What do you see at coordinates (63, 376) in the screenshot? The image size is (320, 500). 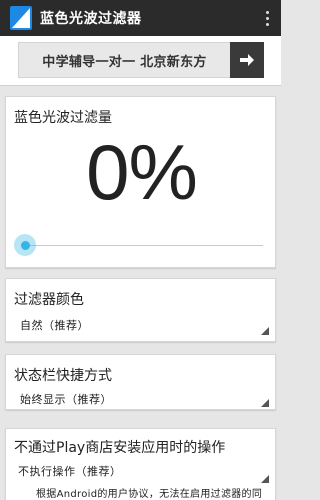 I see `statusbar-shortcut-title: 状态栏快捷方式` at bounding box center [63, 376].